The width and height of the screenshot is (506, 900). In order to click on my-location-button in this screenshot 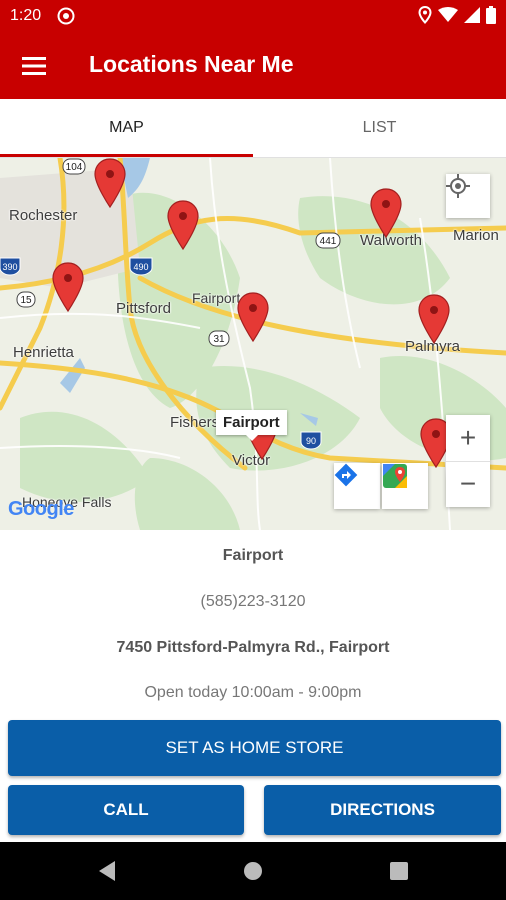, I will do `click(468, 196)`.